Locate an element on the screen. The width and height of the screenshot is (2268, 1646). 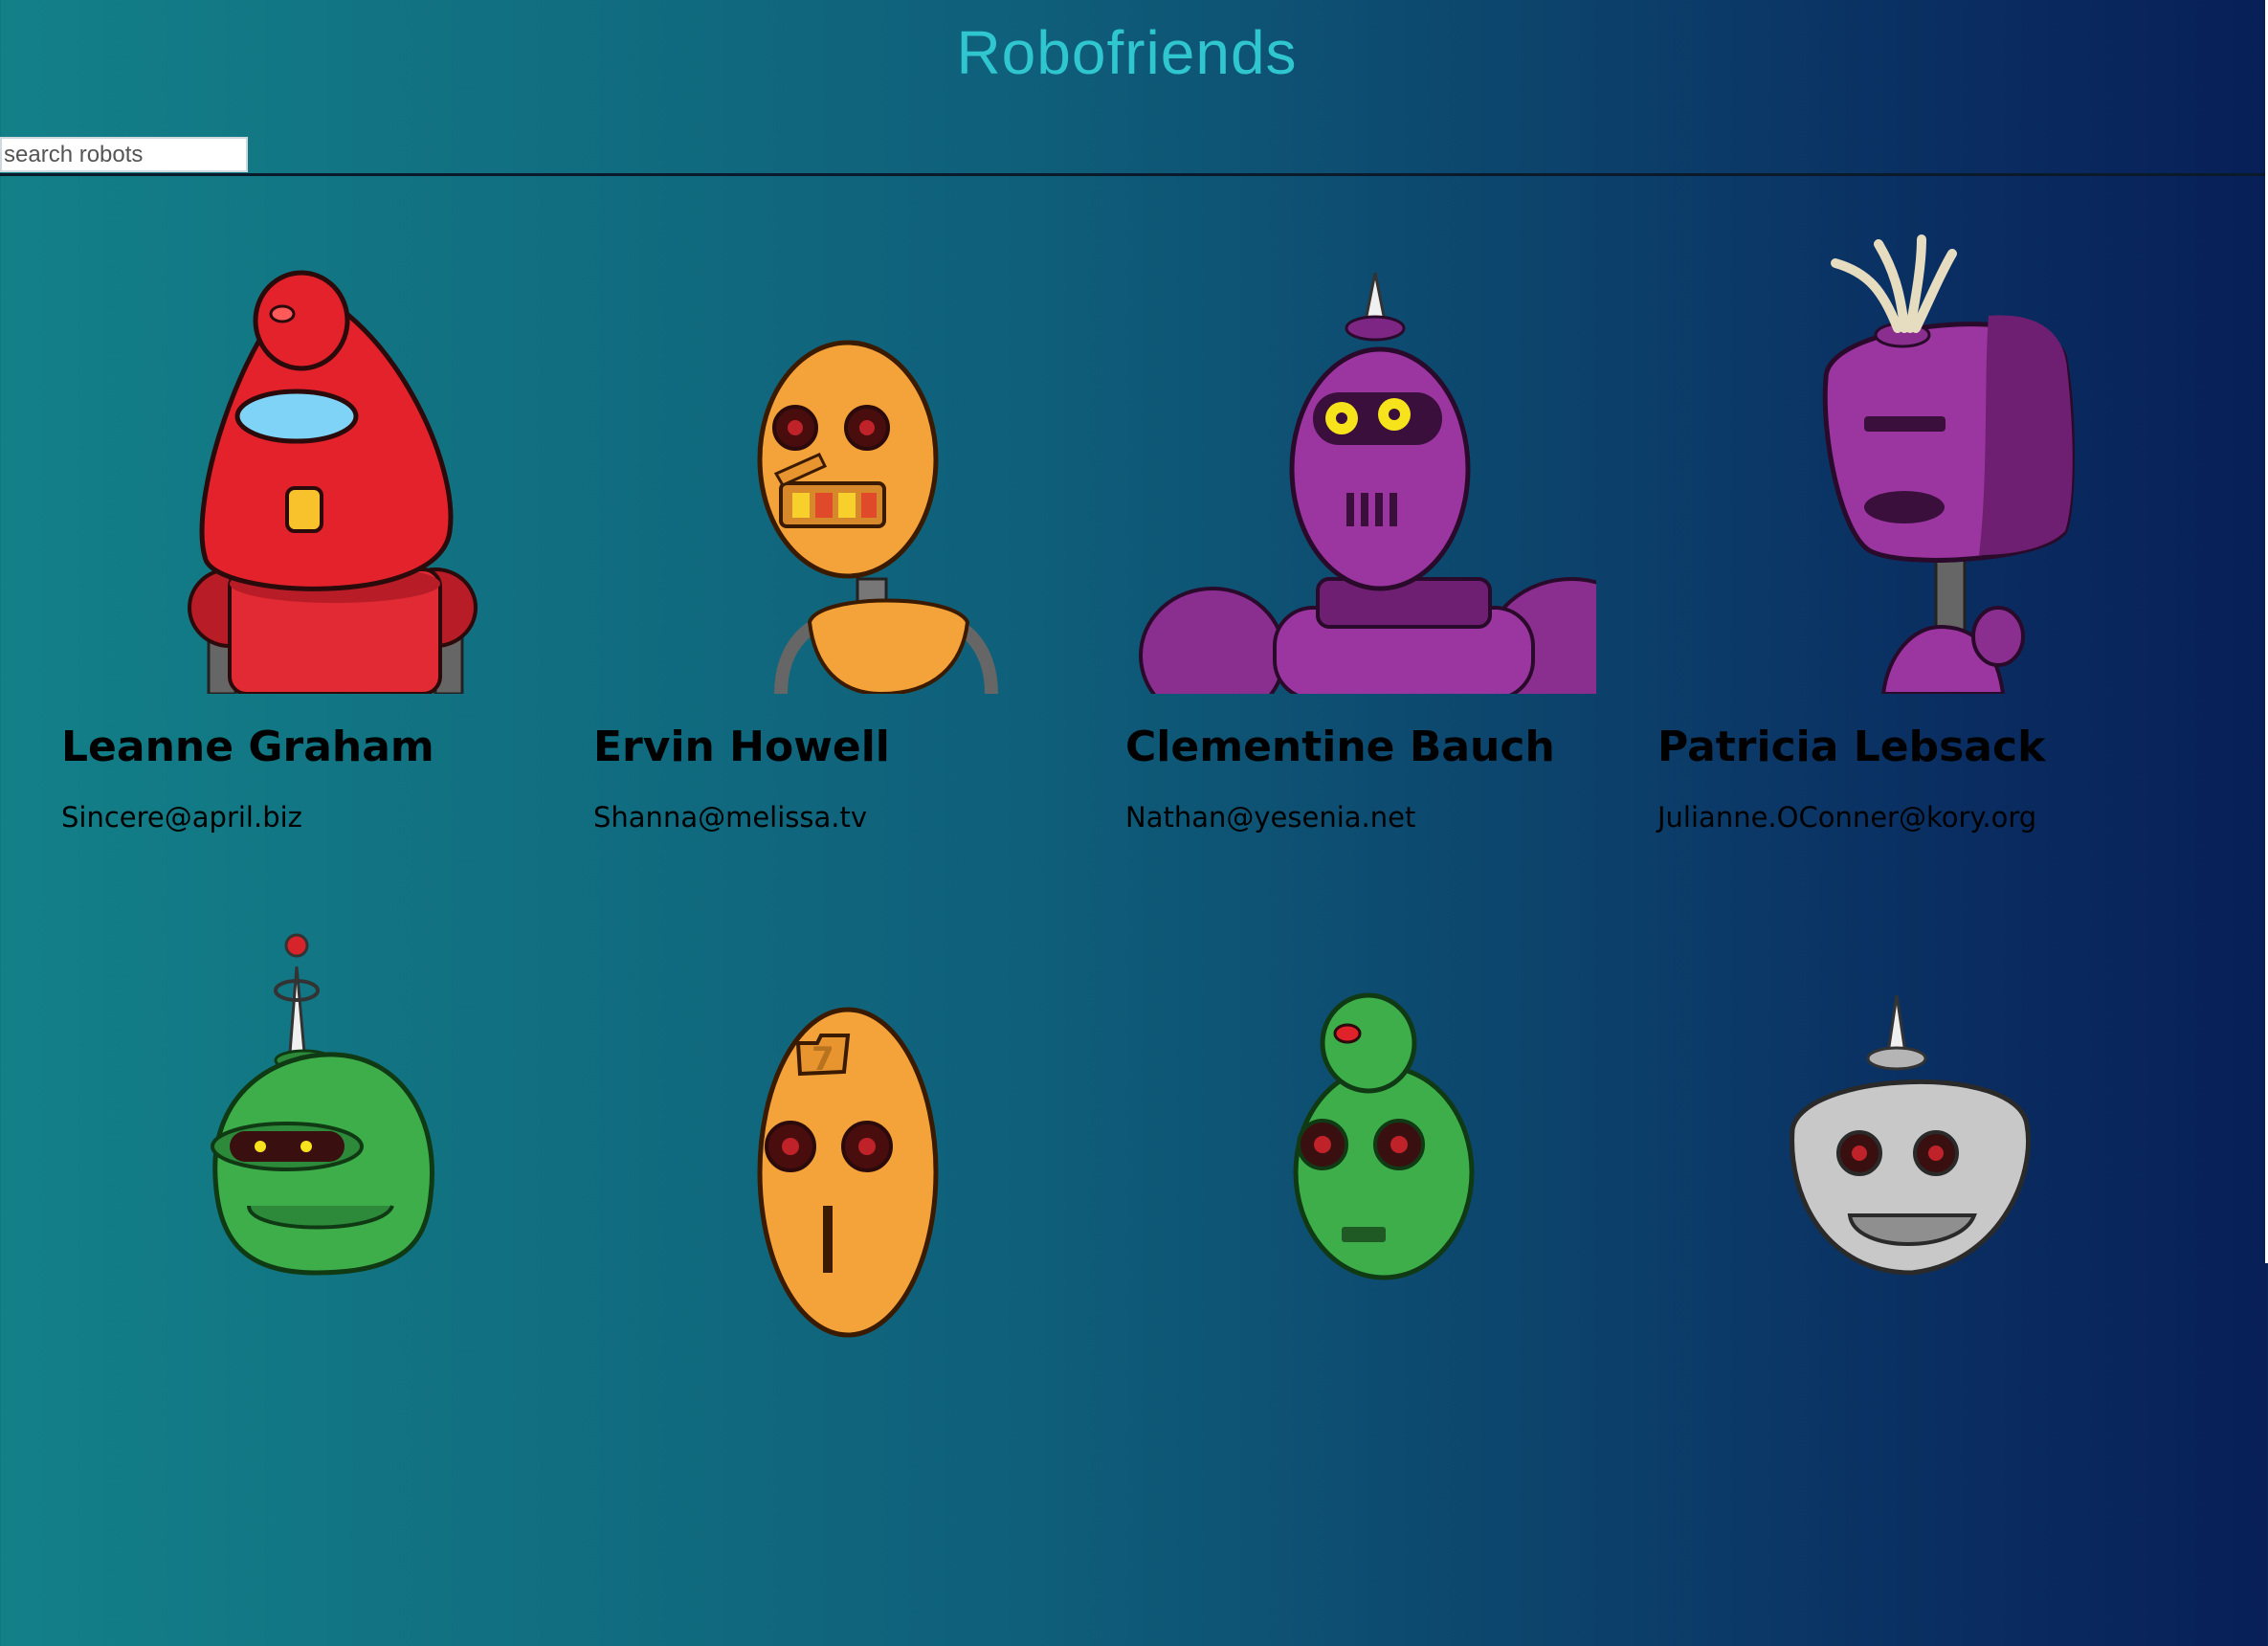
orange-robot-avatar-icon: 7 is located at coordinates (798, 1167).